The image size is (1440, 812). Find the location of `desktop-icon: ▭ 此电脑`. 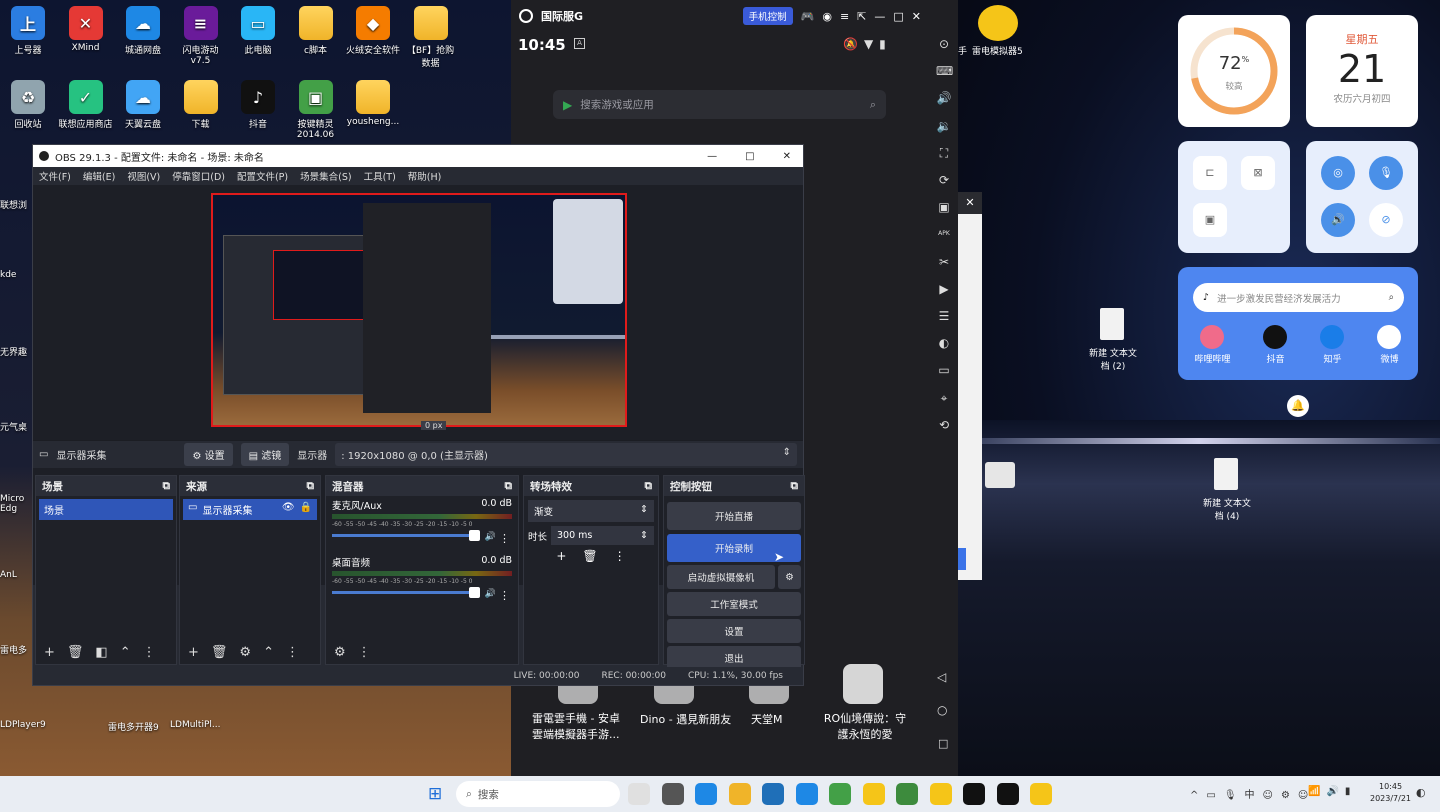

desktop-icon: ▭ 此电脑 is located at coordinates (258, 31).